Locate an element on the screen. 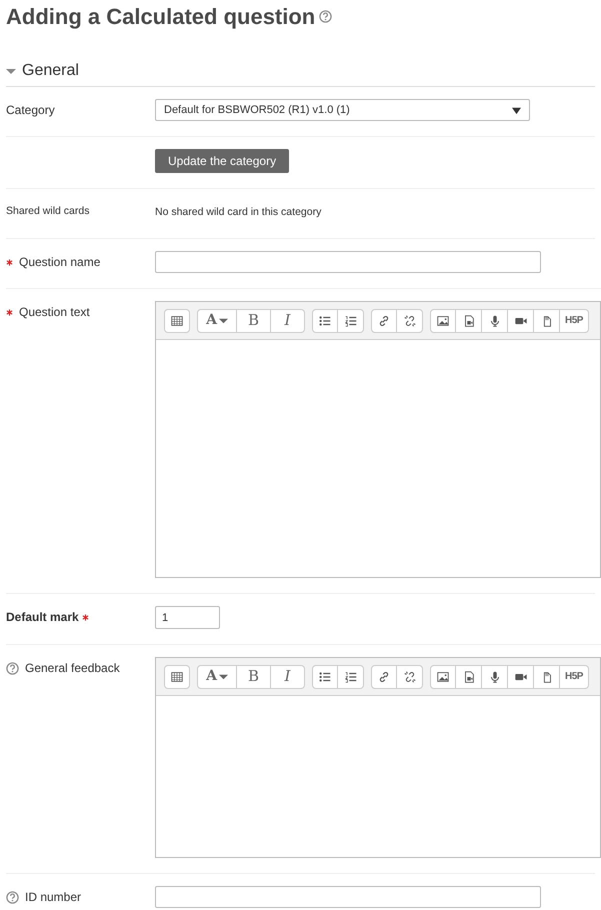 This screenshot has width=601, height=910. default-mark-input: 1 is located at coordinates (187, 617).